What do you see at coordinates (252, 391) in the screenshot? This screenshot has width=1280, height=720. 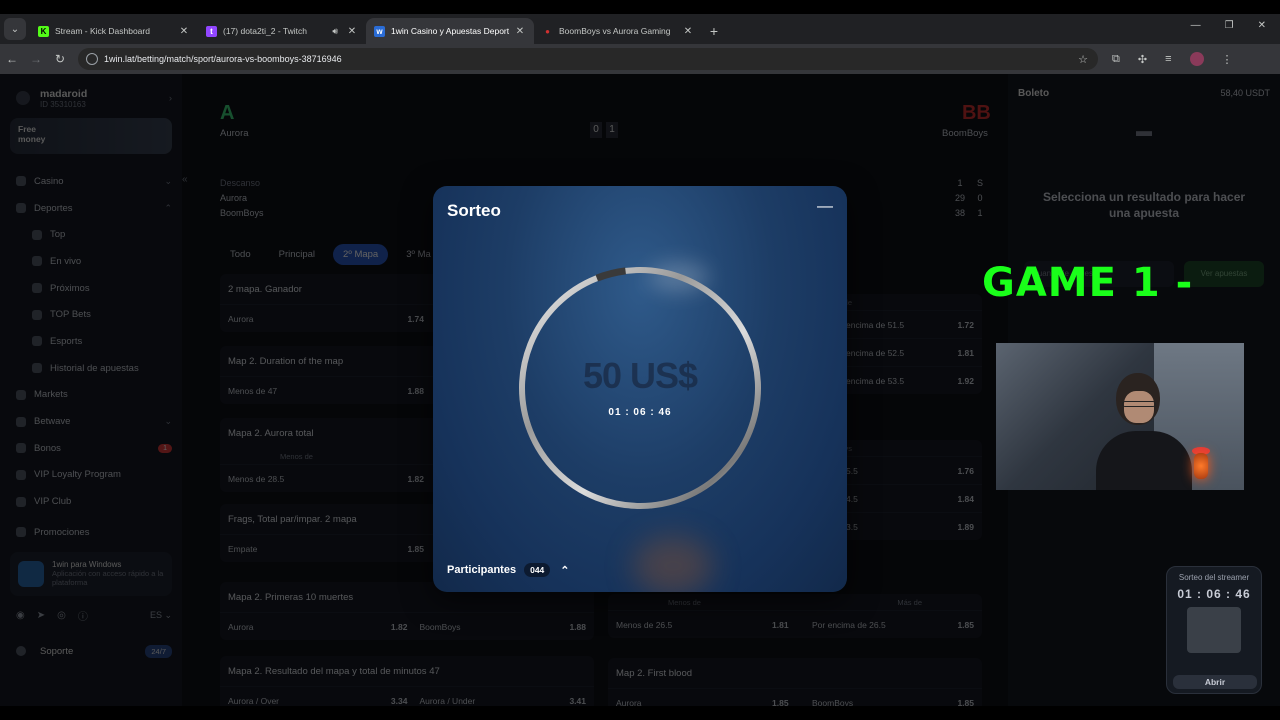 I see `outcome-label: Menos de 47` at bounding box center [252, 391].